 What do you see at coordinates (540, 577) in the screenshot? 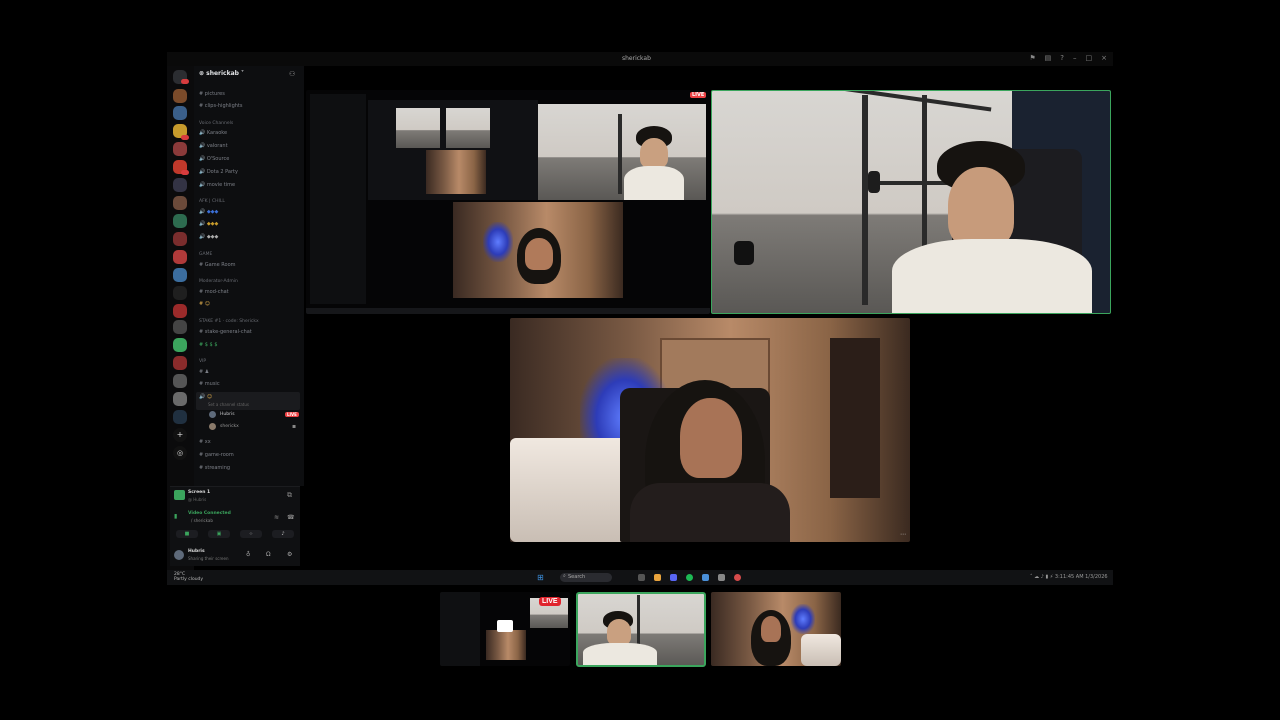
I see `start-icon: ⊞` at bounding box center [540, 577].